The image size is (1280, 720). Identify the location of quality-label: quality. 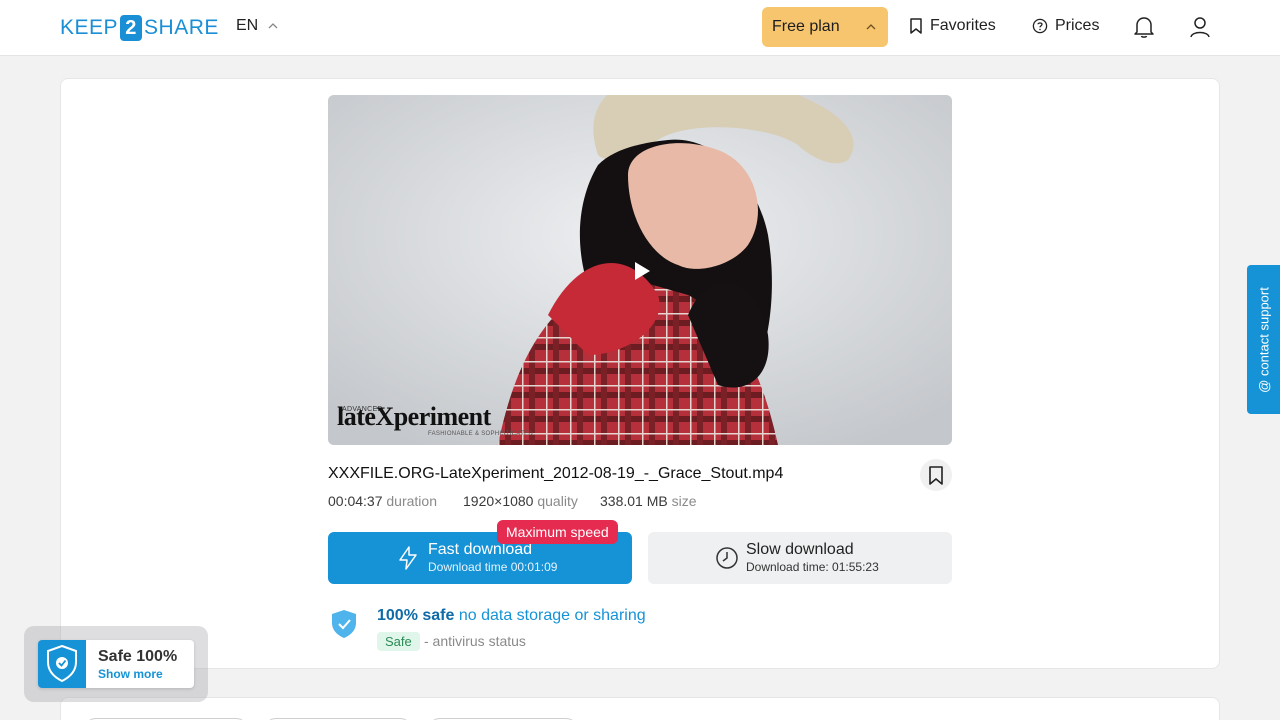
(557, 501).